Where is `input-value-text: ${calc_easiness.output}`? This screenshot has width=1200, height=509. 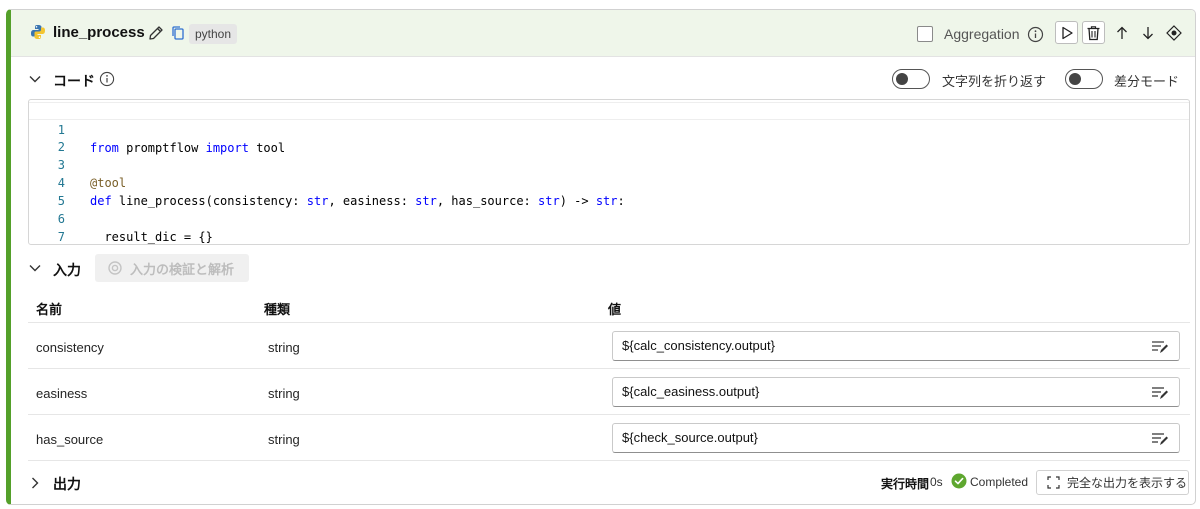
input-value-text: ${calc_easiness.output} is located at coordinates (691, 391).